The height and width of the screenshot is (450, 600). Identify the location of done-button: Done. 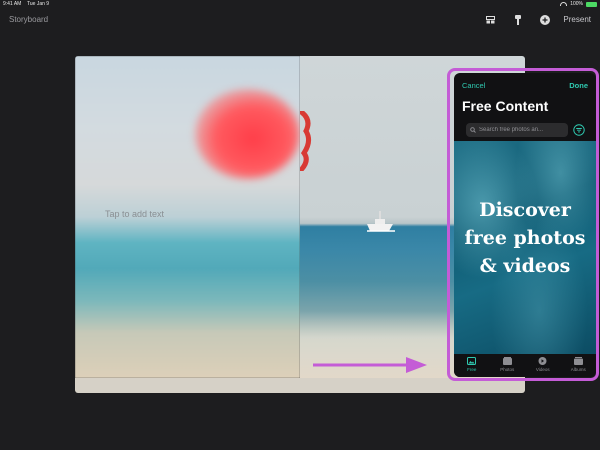
(578, 85).